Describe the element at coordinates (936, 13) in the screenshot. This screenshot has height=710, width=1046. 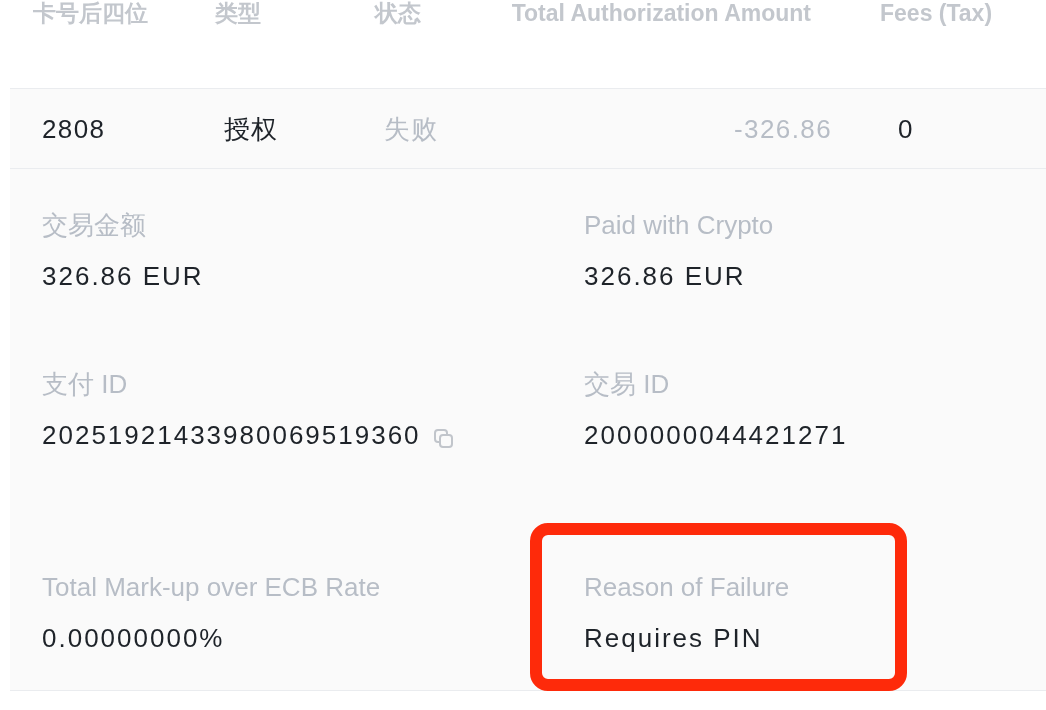
I see `column-header: Fees (Tax)` at that location.